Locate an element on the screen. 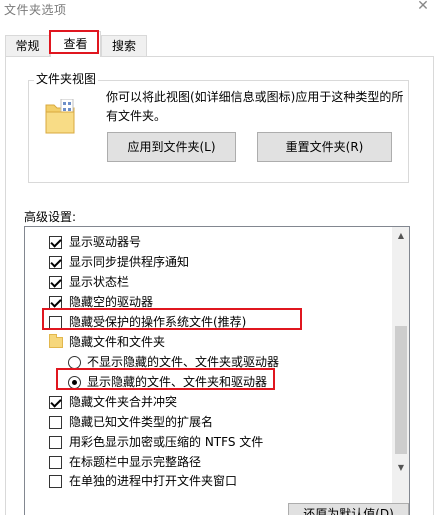 Image resolution: width=436 pixels, height=515 pixels. tree-item-color-ntfs: 用彩色显示加密或压缩的 NTFS 文件 is located at coordinates (208, 442).